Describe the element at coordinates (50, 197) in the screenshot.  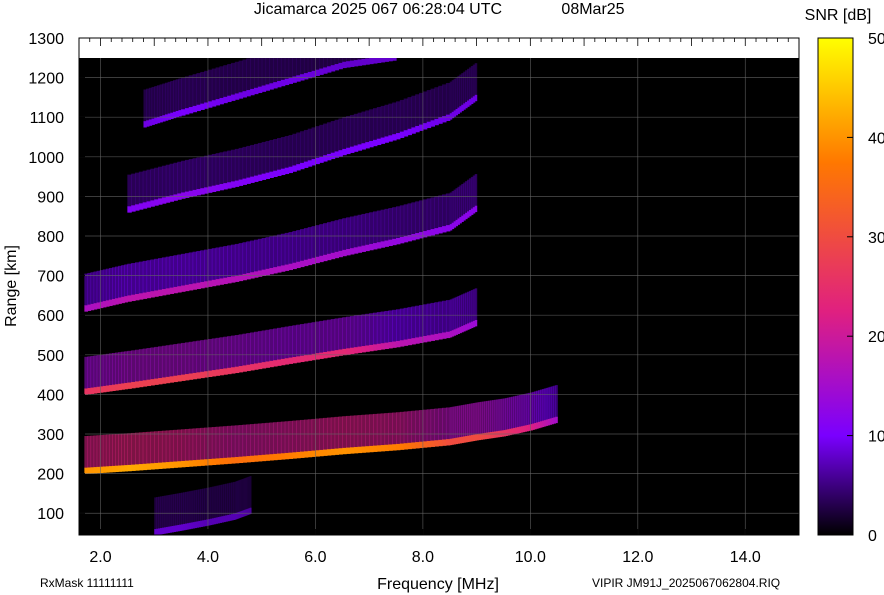
I see `y-tick-label: 900` at that location.